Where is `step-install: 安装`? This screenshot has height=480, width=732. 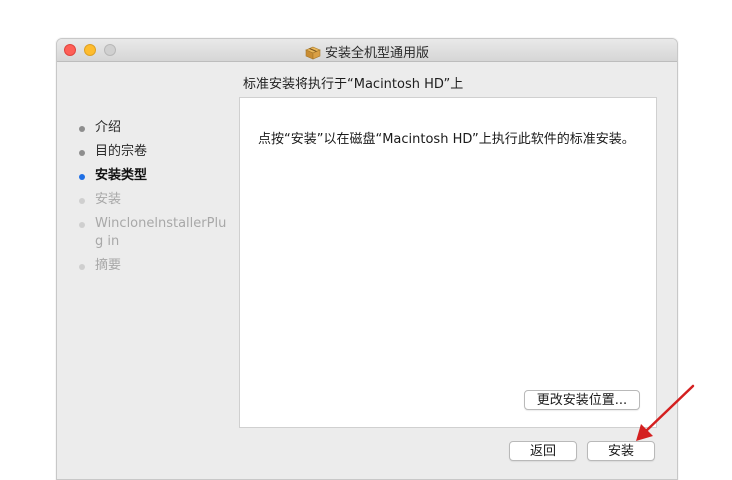 step-install: 安装 is located at coordinates (155, 200).